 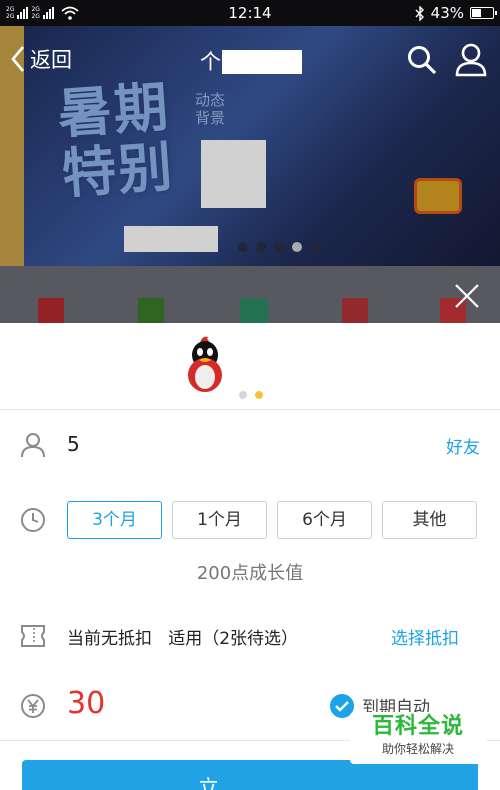 I want to click on account-value: 5, so click(x=73, y=444).